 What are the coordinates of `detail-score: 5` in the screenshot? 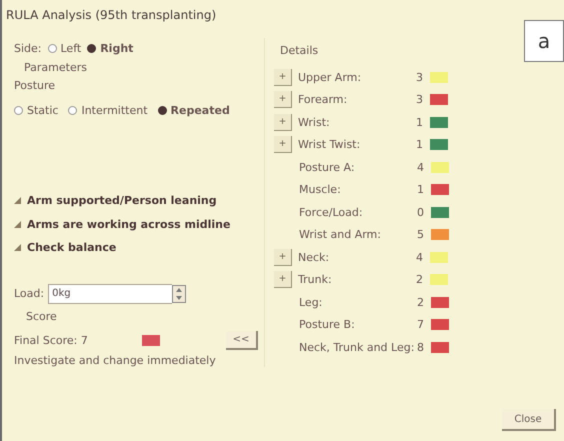 It's located at (421, 235).